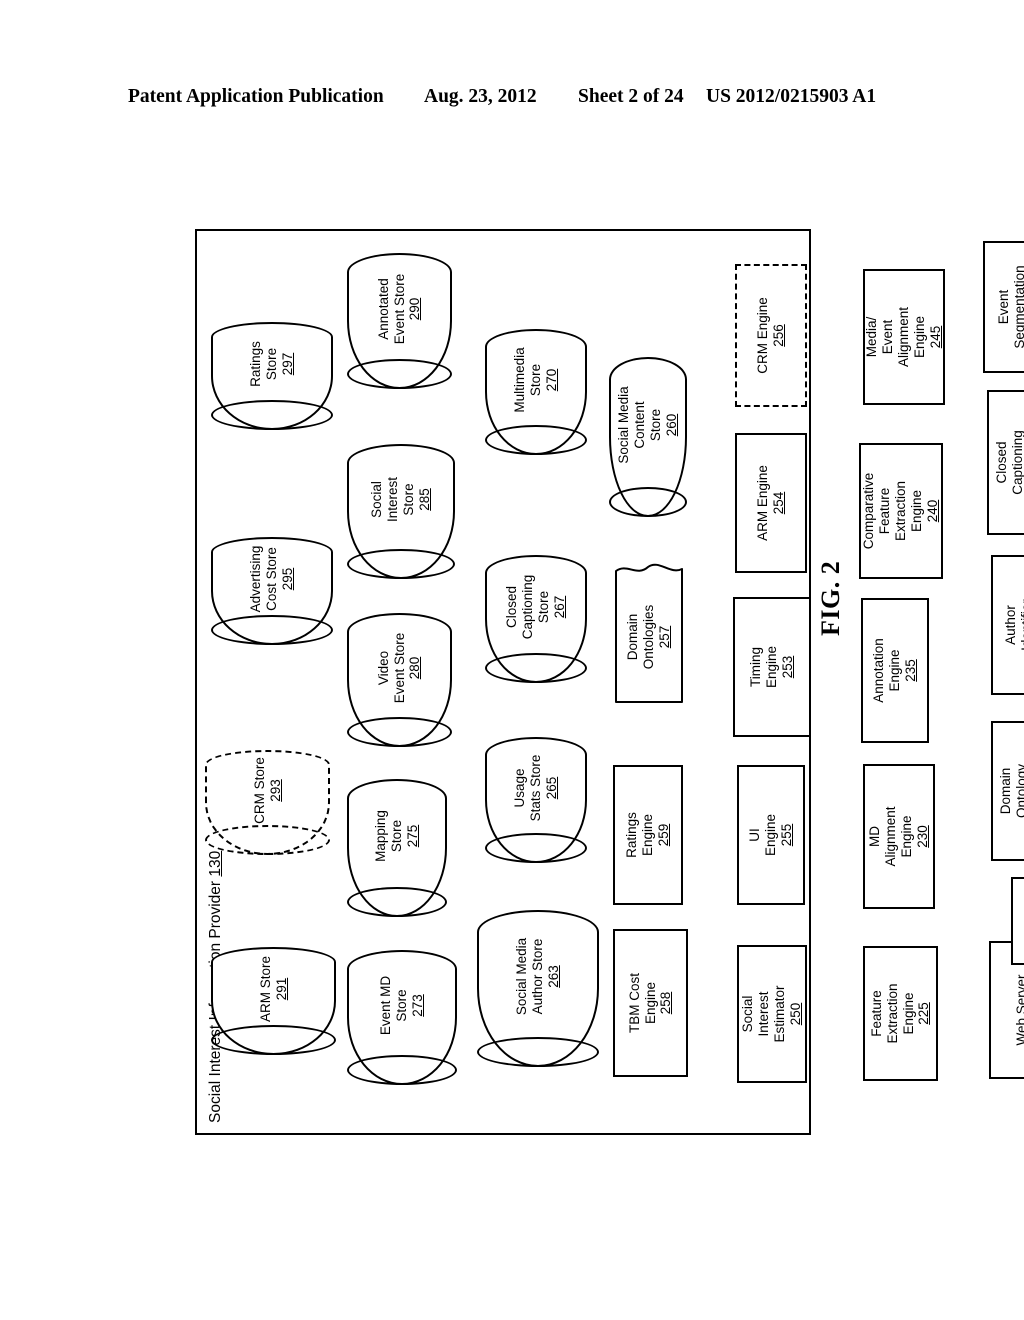 The width and height of the screenshot is (1024, 1320). I want to click on node-label: Video Event Store, so click(391, 668).